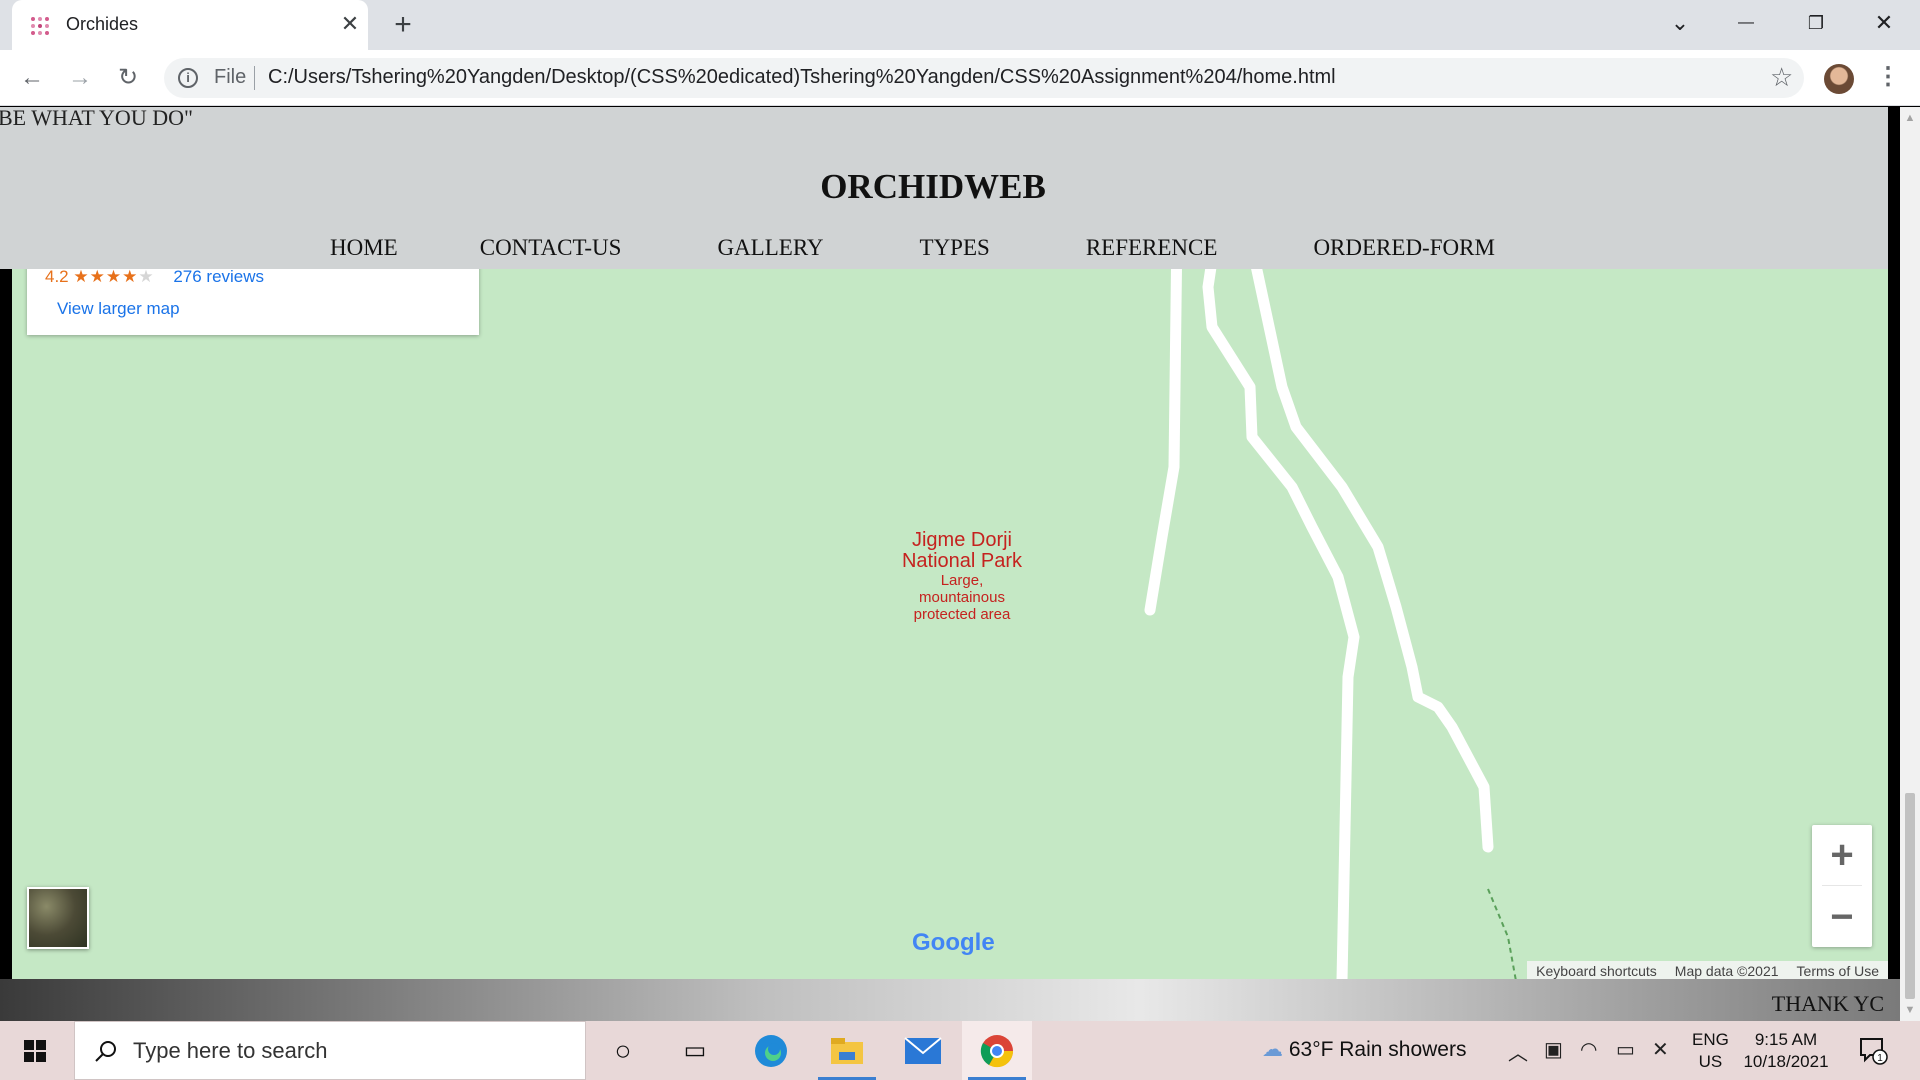 Image resolution: width=1920 pixels, height=1080 pixels. Describe the element at coordinates (105, 1051) in the screenshot. I see `search-icon` at that location.